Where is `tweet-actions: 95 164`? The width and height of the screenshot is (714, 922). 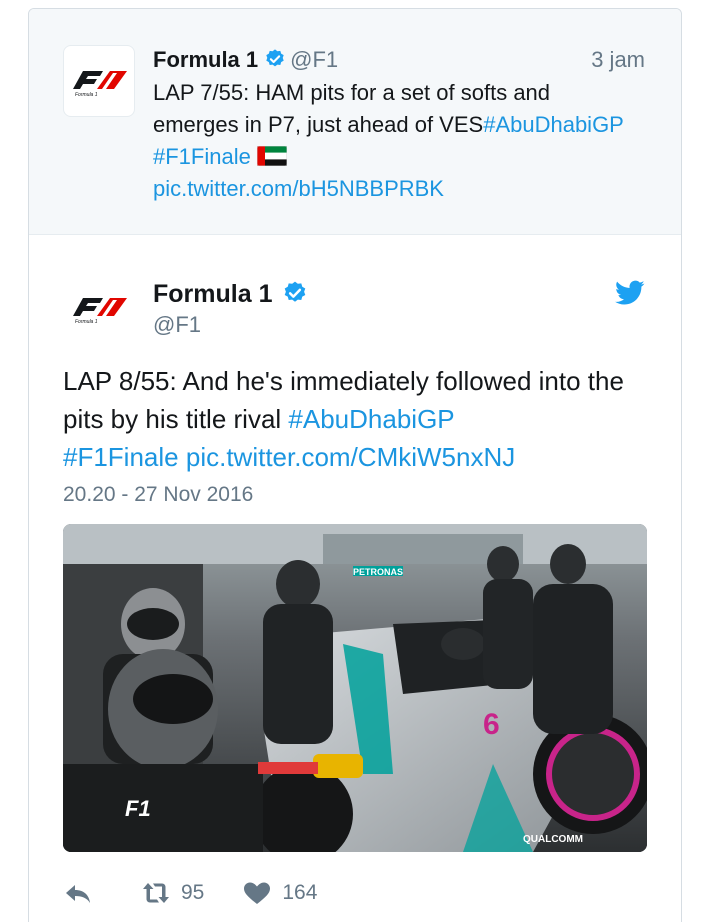 tweet-actions: 95 164 is located at coordinates (209, 893).